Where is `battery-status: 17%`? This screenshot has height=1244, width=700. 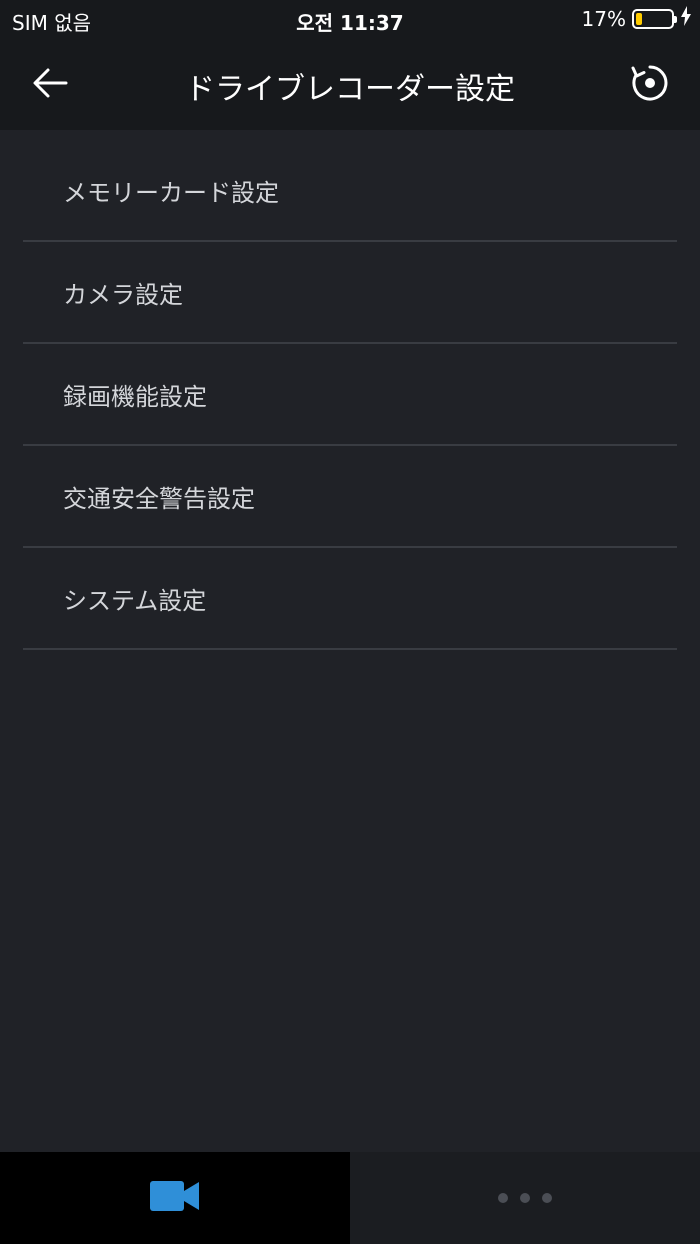 battery-status: 17% is located at coordinates (637, 18).